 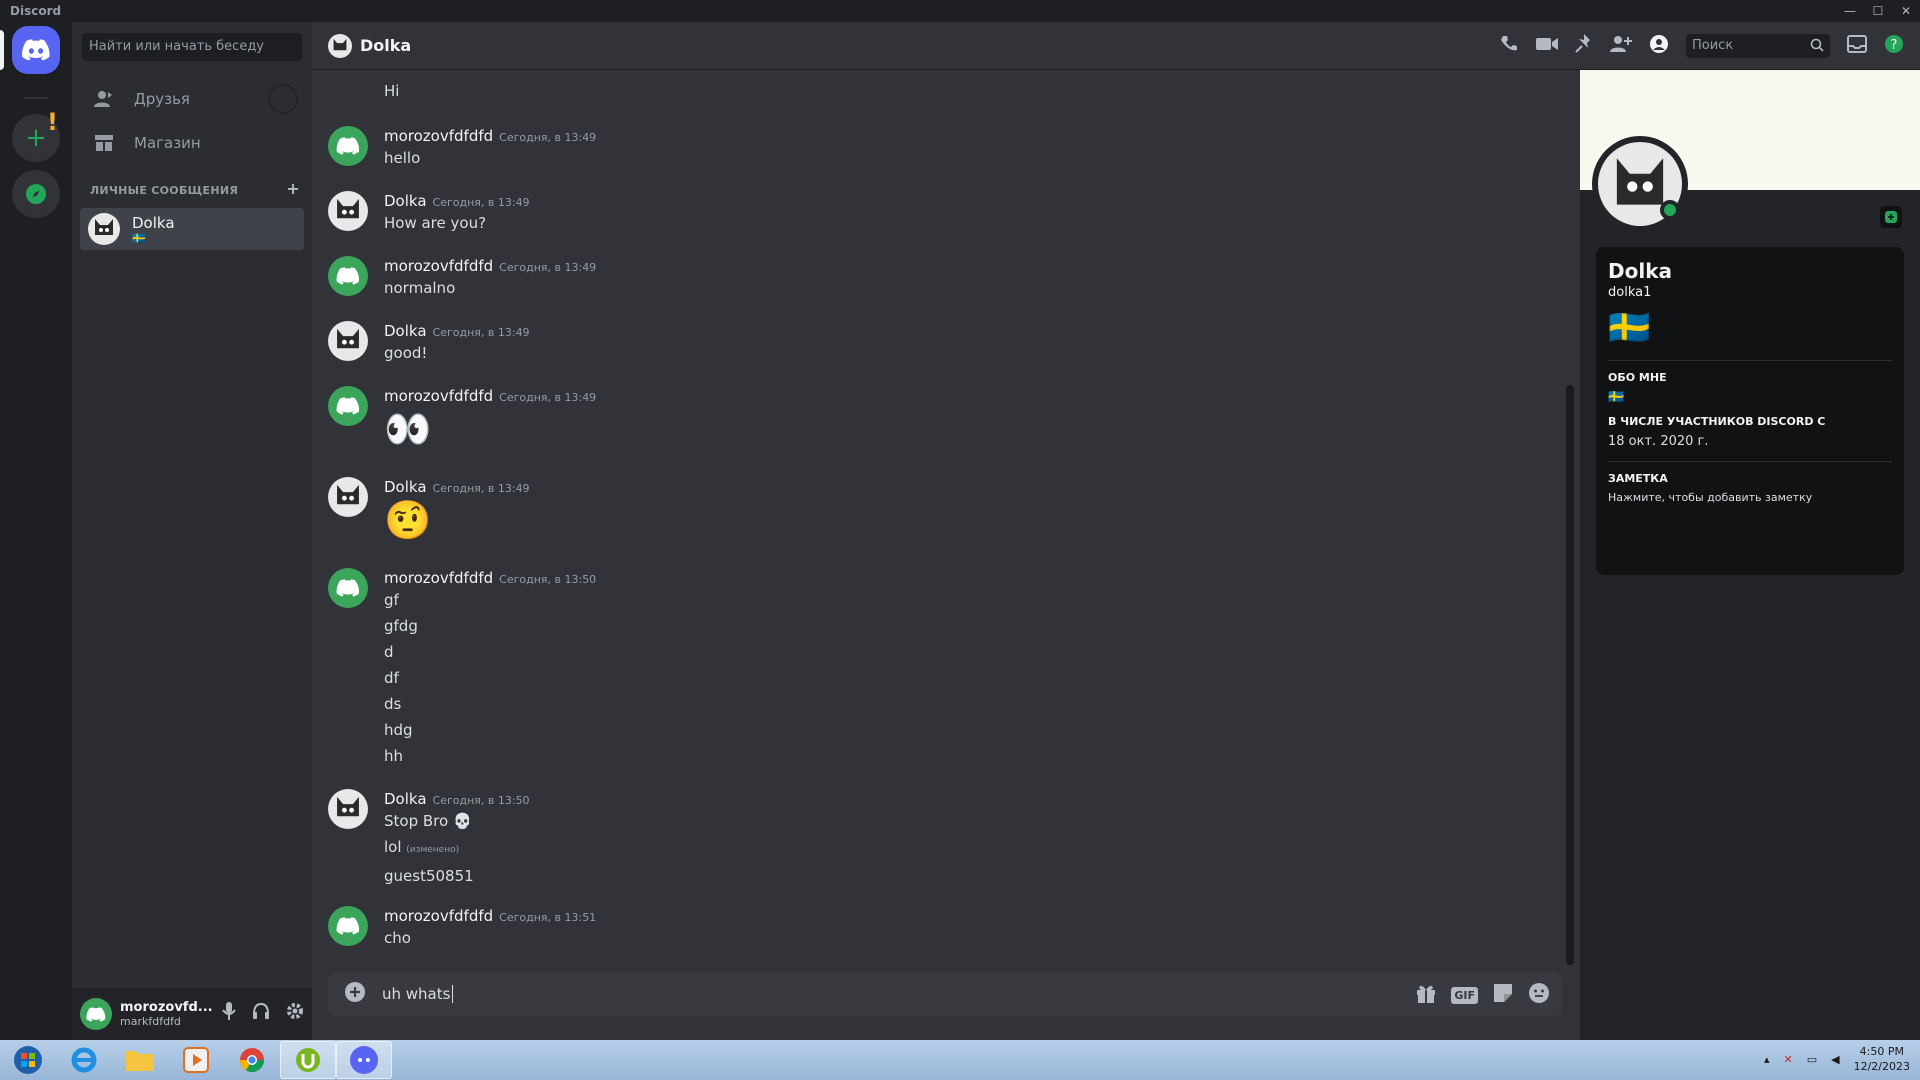 I want to click on message-text: good!, so click(x=406, y=353).